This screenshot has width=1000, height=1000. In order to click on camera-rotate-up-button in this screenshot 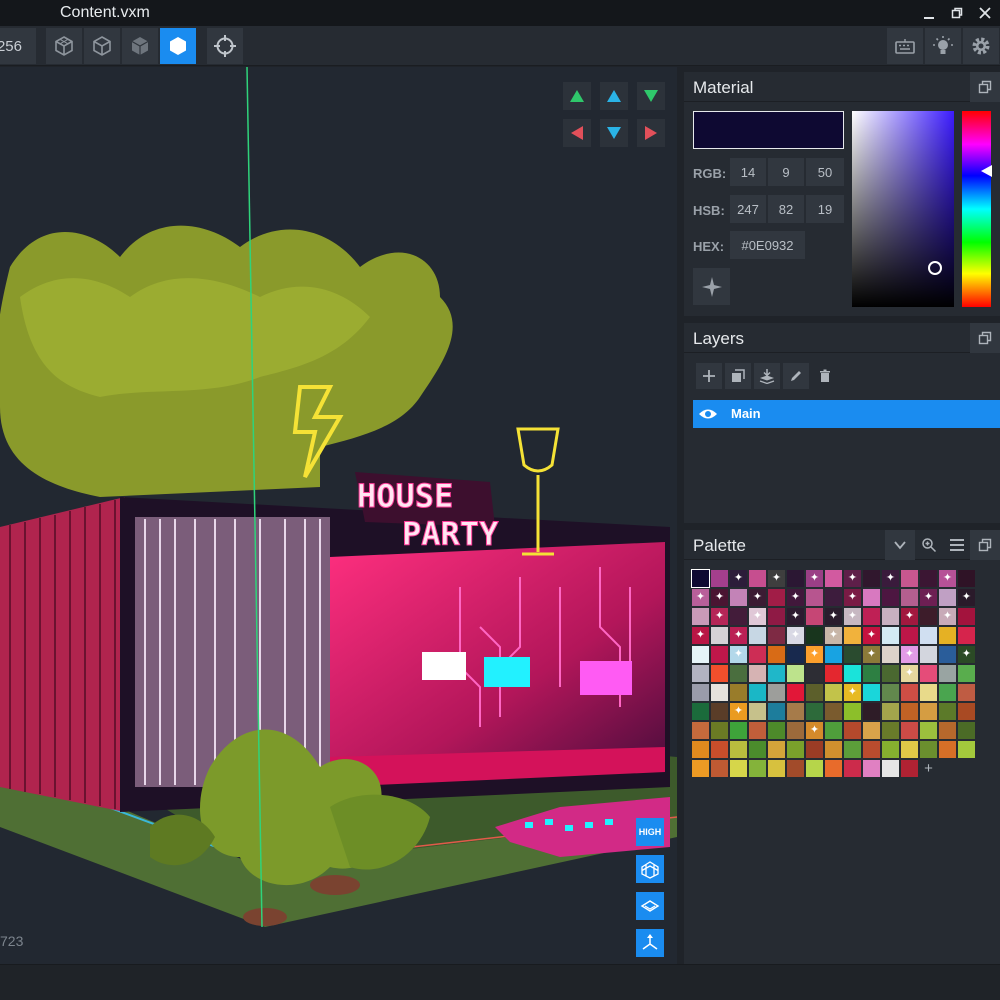, I will do `click(577, 96)`.